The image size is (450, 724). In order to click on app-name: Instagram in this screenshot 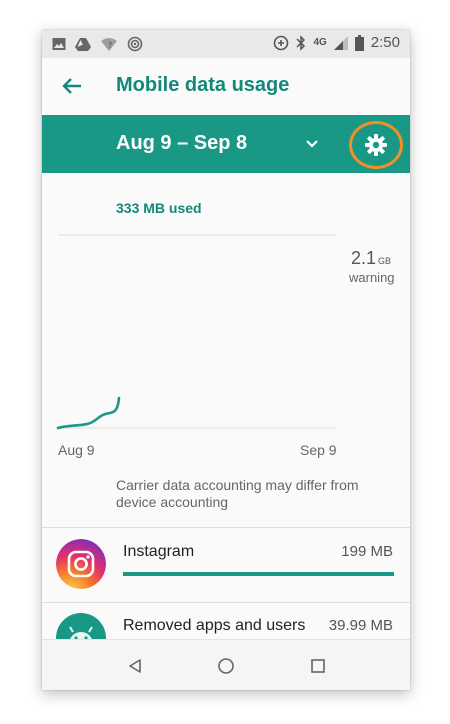, I will do `click(159, 551)`.